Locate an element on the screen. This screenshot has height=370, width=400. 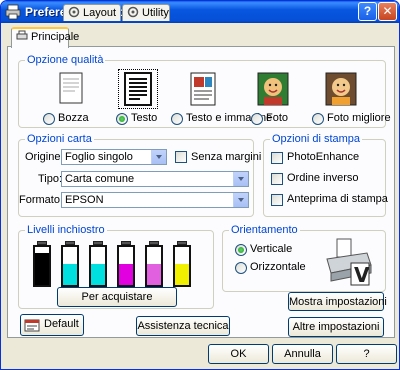
default-label: Default is located at coordinates (61, 324).